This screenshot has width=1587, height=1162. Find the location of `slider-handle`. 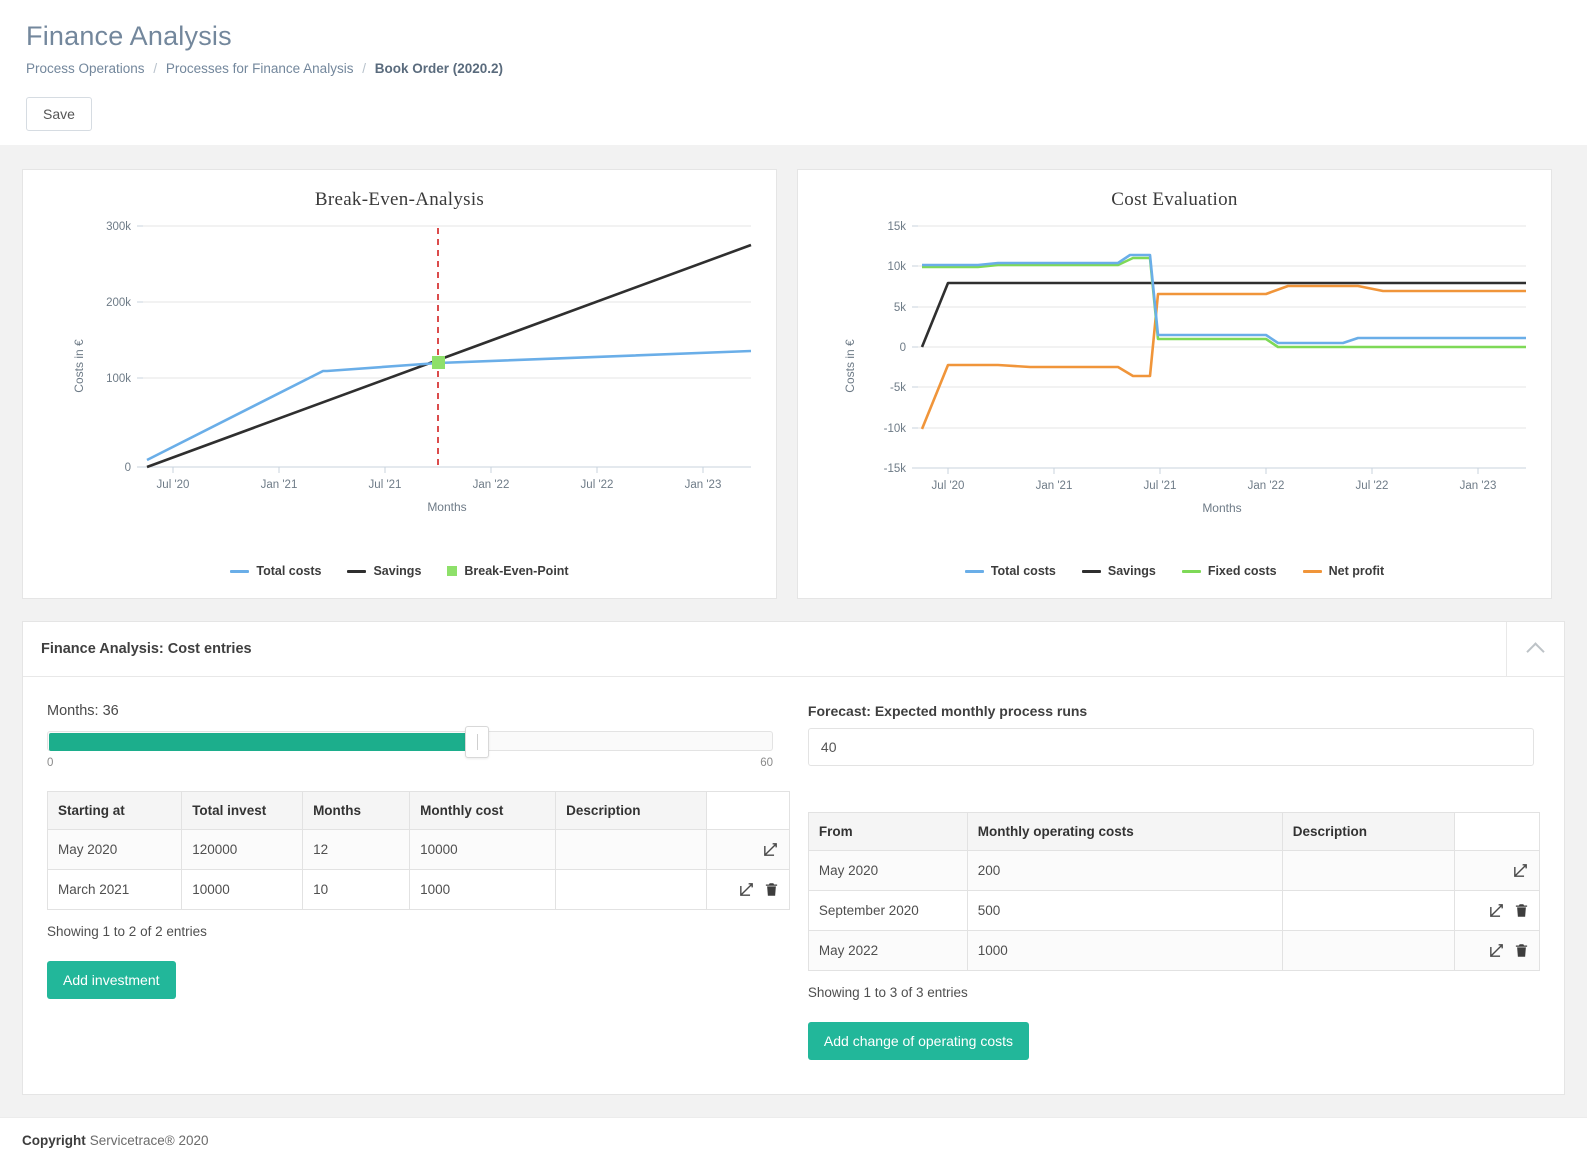

slider-handle is located at coordinates (477, 742).